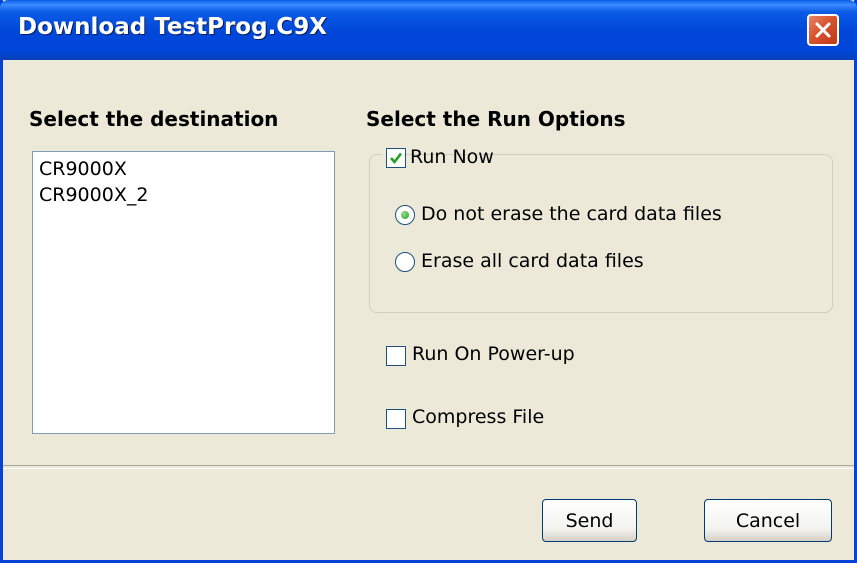  Describe the element at coordinates (478, 417) in the screenshot. I see `compress-file-label: Compress File` at that location.